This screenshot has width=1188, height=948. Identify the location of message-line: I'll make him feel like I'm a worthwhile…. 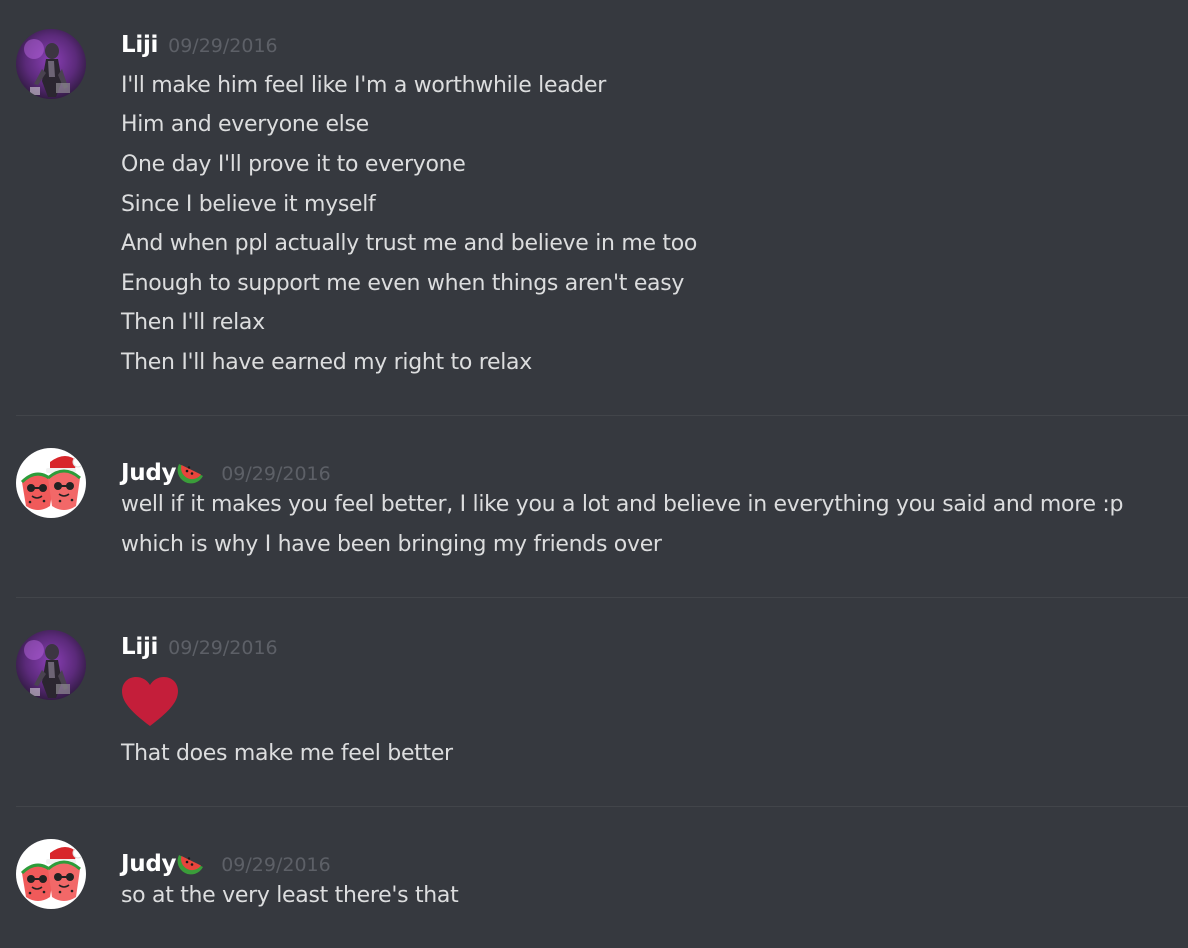
(364, 85).